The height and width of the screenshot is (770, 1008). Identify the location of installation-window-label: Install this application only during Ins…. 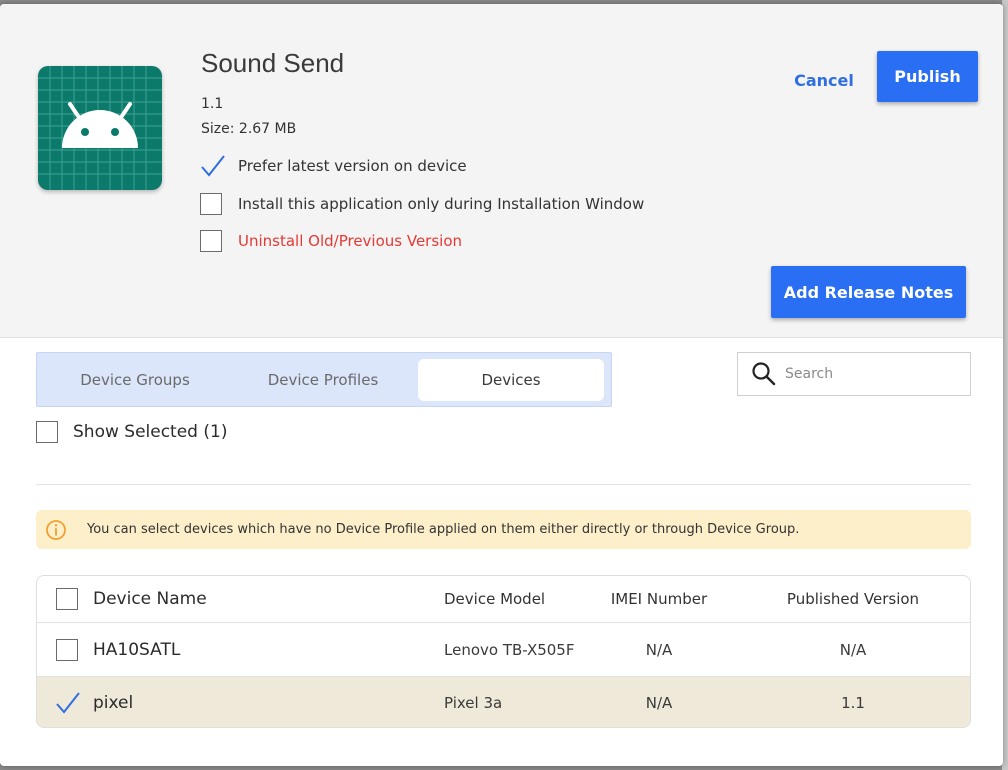
(441, 204).